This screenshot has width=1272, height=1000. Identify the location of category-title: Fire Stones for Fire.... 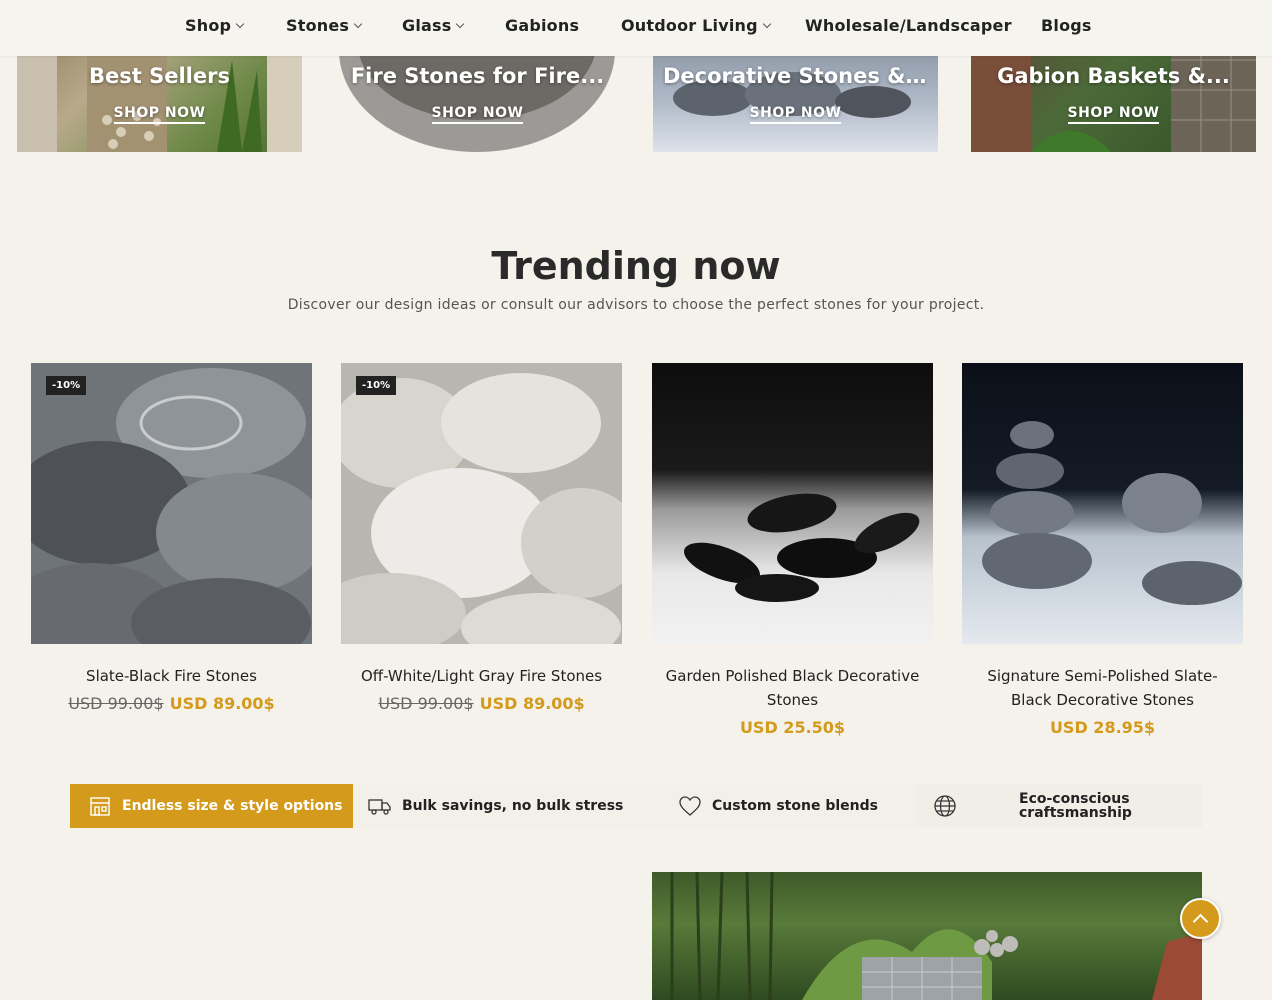
(477, 76).